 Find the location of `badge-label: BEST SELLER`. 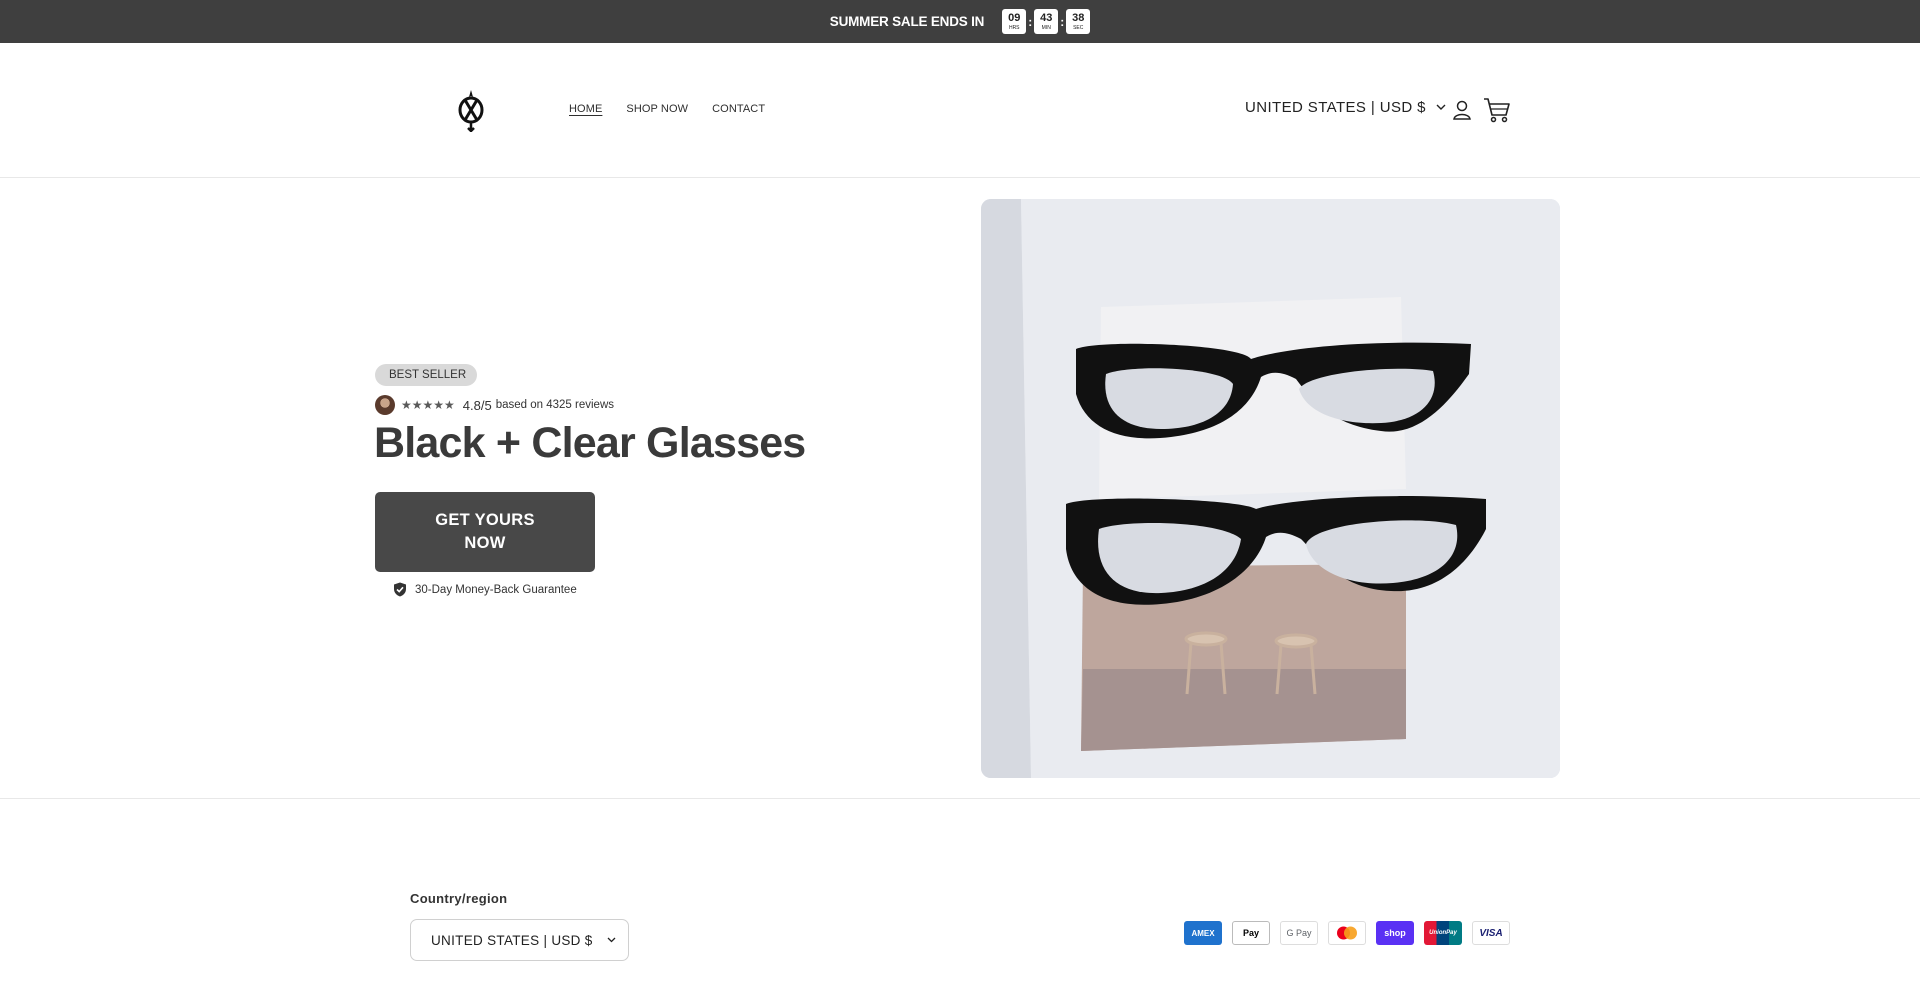

badge-label: BEST SELLER is located at coordinates (428, 375).